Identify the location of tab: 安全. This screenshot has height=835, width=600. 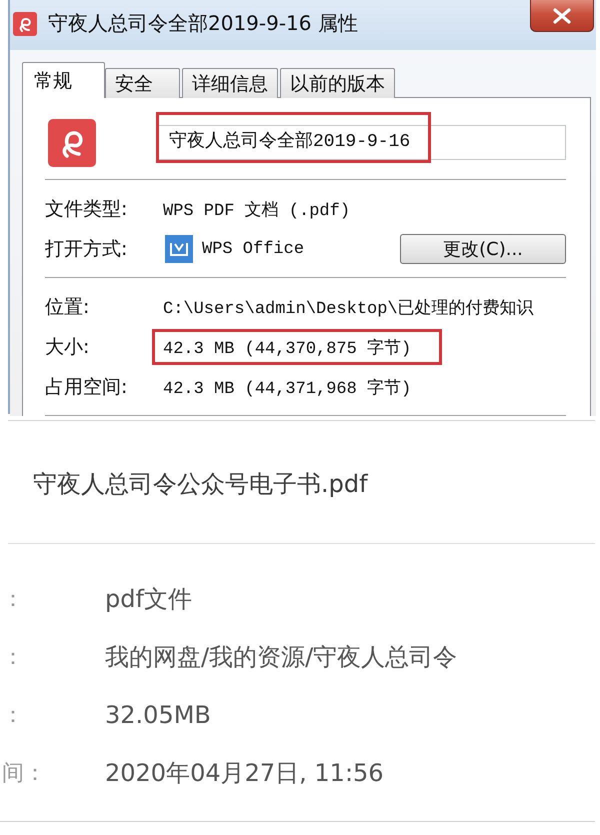
(142, 83).